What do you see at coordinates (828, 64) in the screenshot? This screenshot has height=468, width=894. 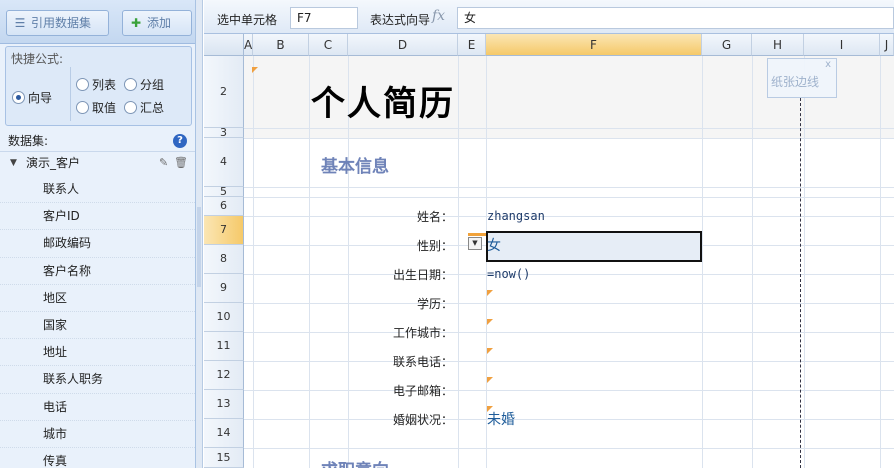 I see `close-icon: x` at bounding box center [828, 64].